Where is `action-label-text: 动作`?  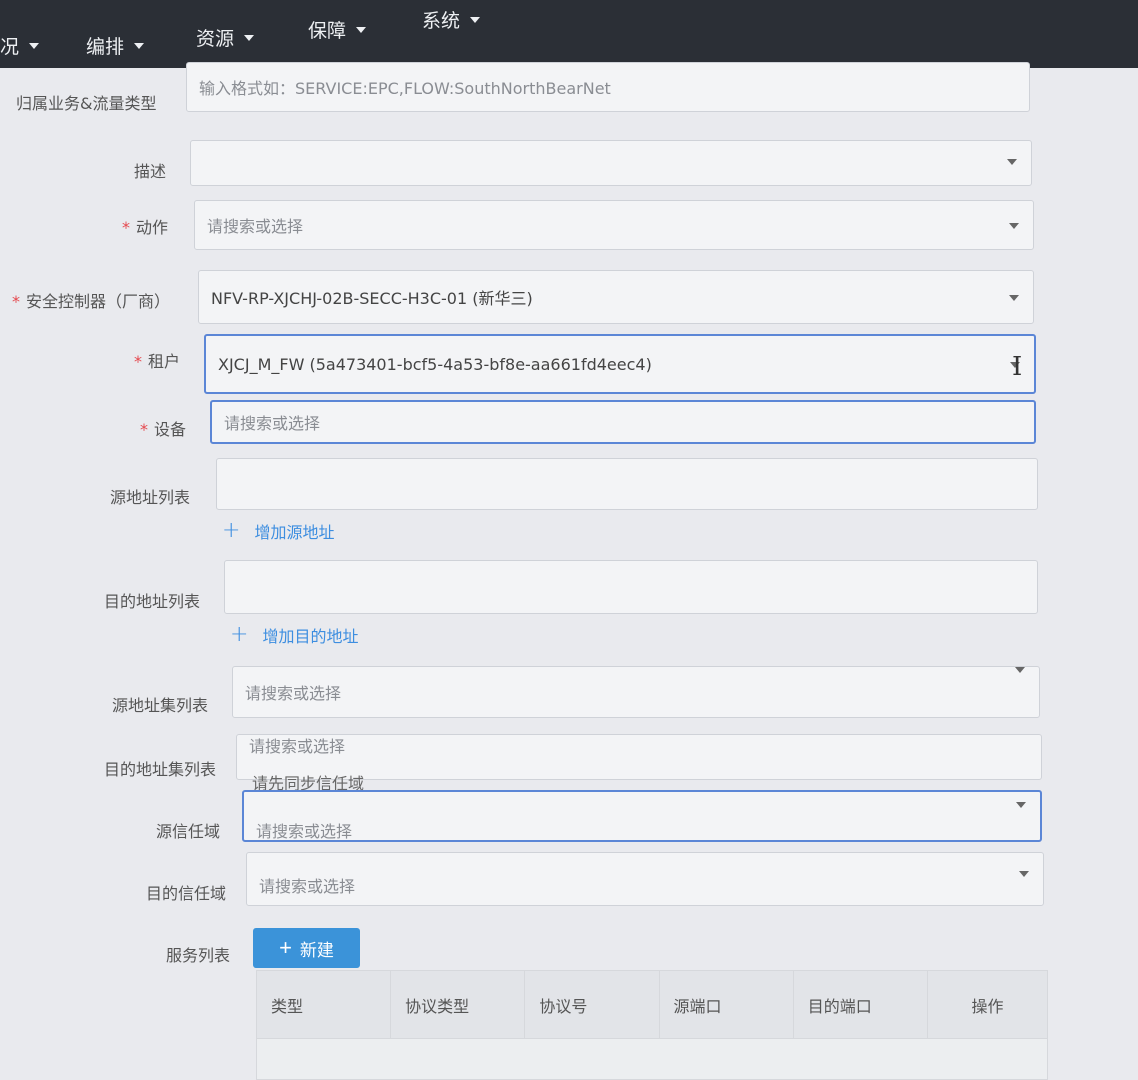 action-label-text: 动作 is located at coordinates (152, 227).